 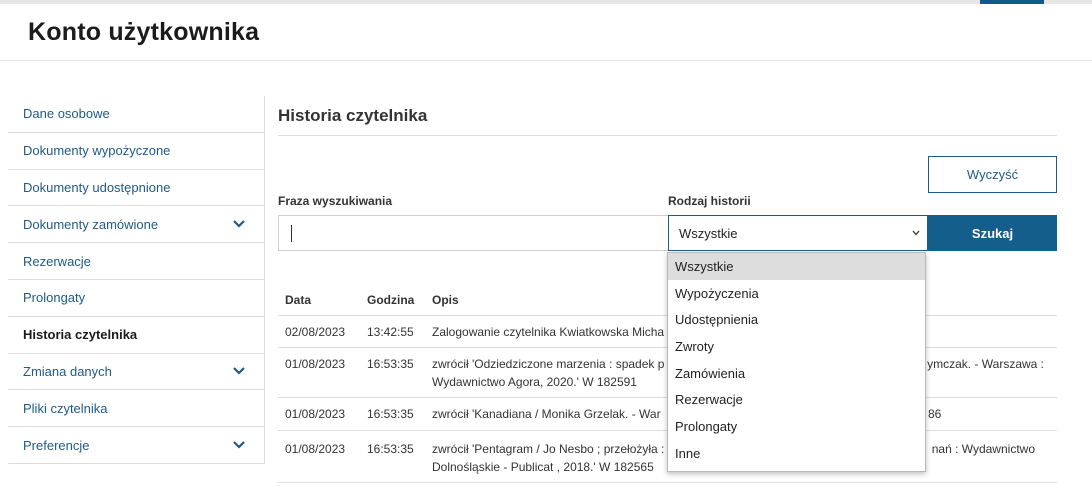 I want to click on text-caret, so click(x=291, y=233).